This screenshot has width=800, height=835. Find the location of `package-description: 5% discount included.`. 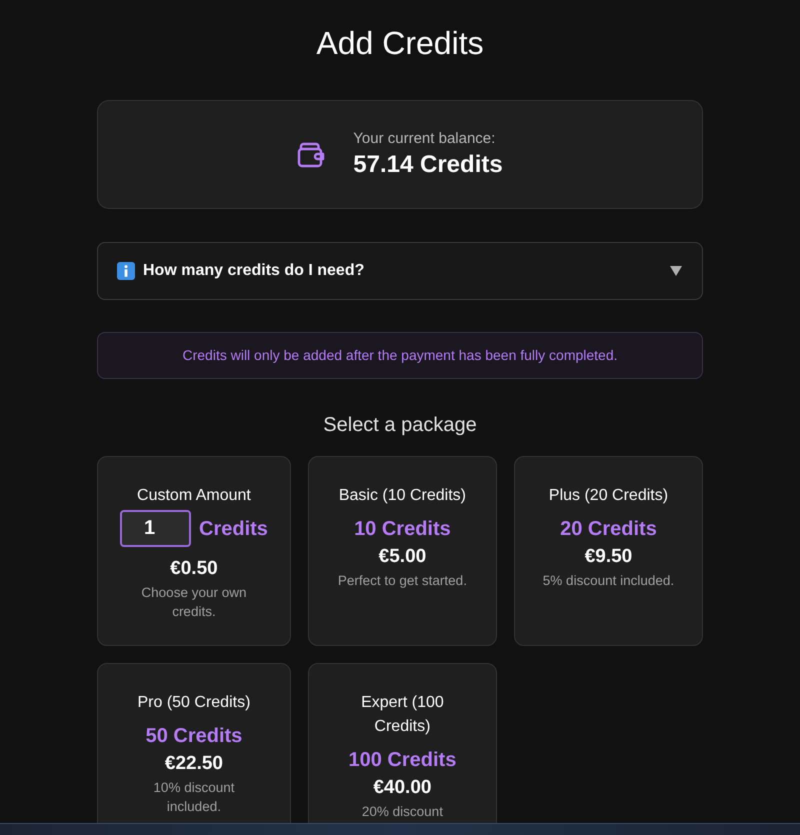

package-description: 5% discount included. is located at coordinates (609, 581).